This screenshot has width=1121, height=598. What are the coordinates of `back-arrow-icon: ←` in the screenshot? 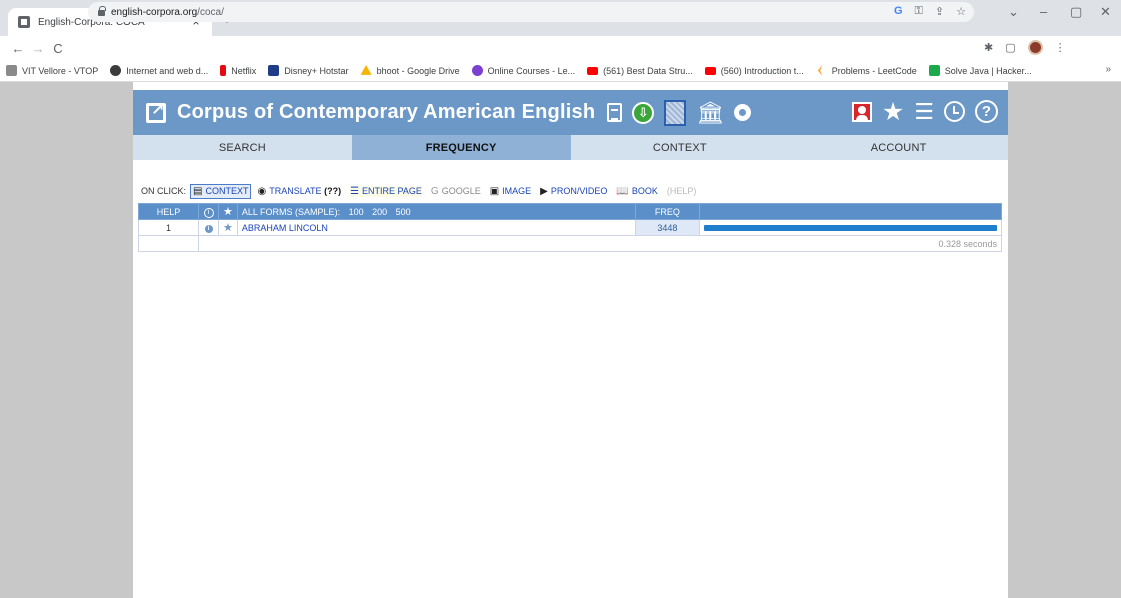 It's located at (18, 48).